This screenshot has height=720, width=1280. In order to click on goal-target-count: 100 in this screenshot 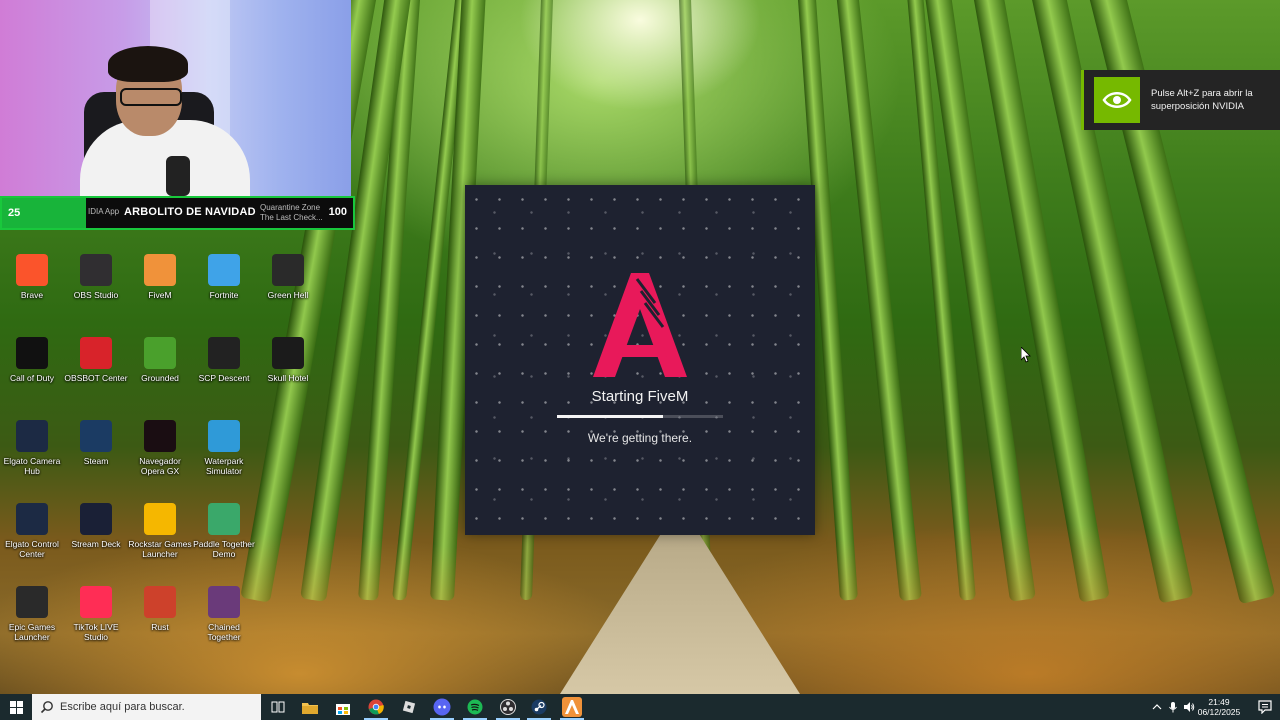, I will do `click(337, 212)`.